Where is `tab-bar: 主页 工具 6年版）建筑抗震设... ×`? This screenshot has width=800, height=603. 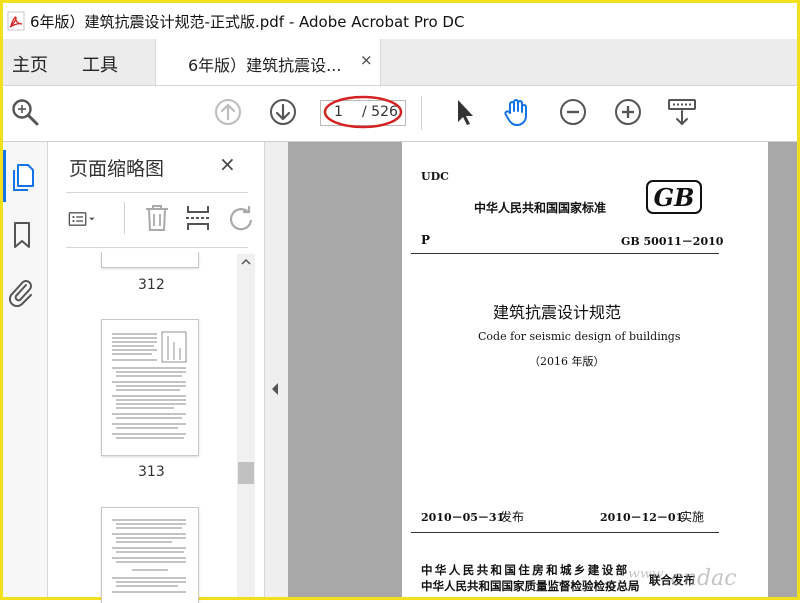
tab-bar: 主页 工具 6年版）建筑抗震设... × is located at coordinates (400, 62).